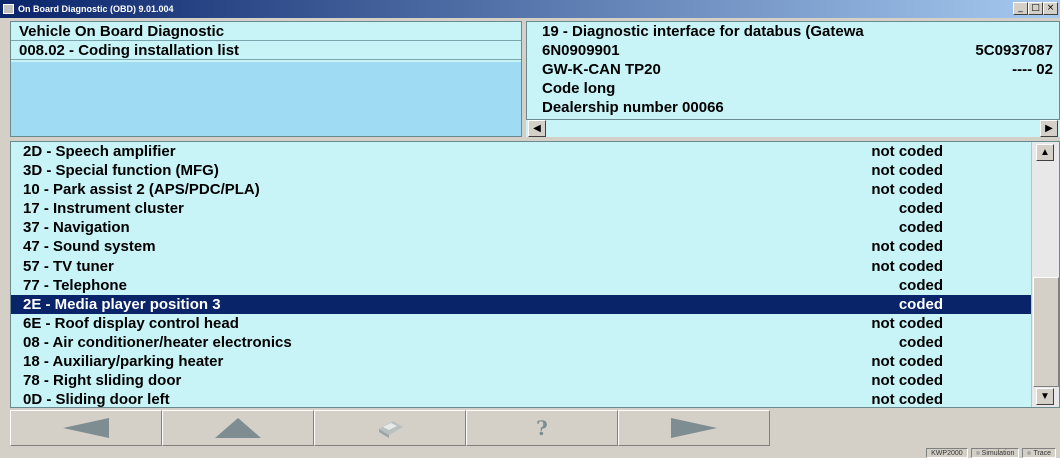 This screenshot has height=458, width=1060. I want to click on blank-area, so click(266, 99).